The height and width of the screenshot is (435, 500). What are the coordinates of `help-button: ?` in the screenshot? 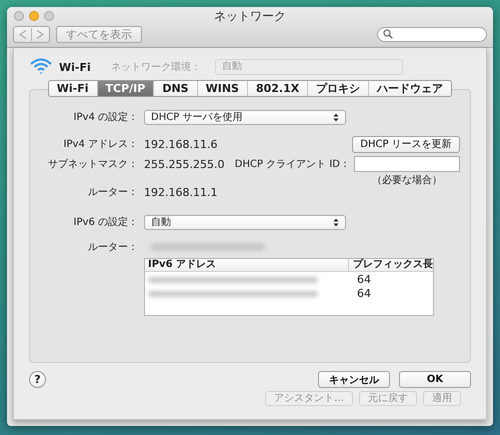 It's located at (37, 379).